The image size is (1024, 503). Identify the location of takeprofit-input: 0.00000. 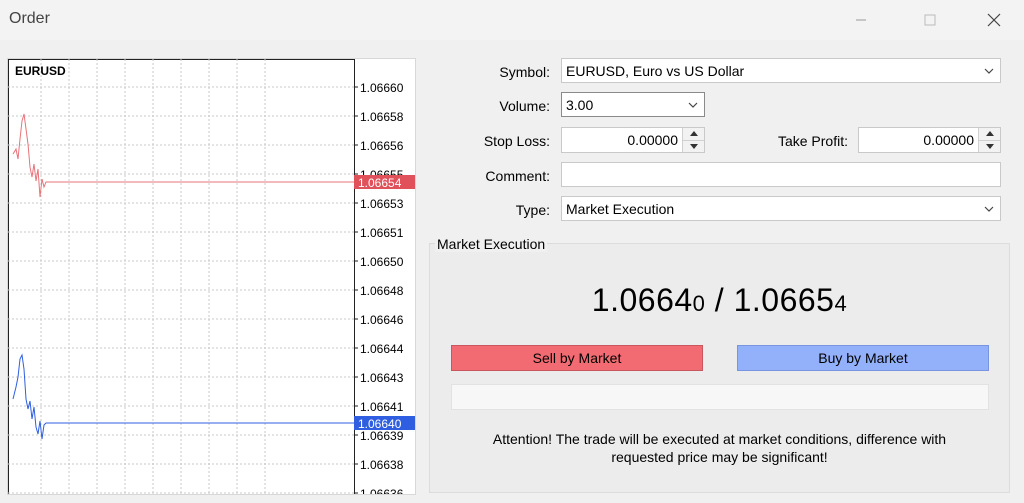
(929, 140).